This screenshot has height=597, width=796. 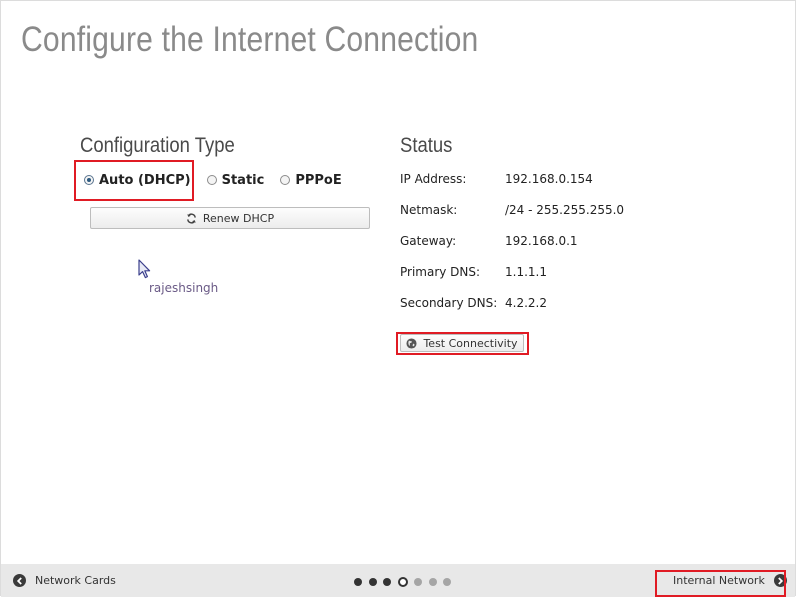 What do you see at coordinates (526, 272) in the screenshot?
I see `status-value: 1.1.1.1` at bounding box center [526, 272].